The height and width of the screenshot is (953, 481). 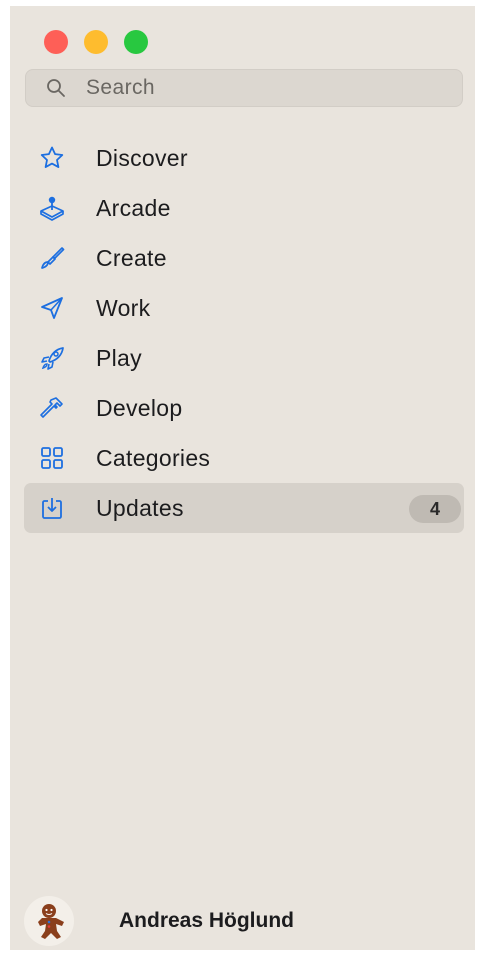 I want to click on sidebar-item-develop: Develop, so click(x=244, y=408).